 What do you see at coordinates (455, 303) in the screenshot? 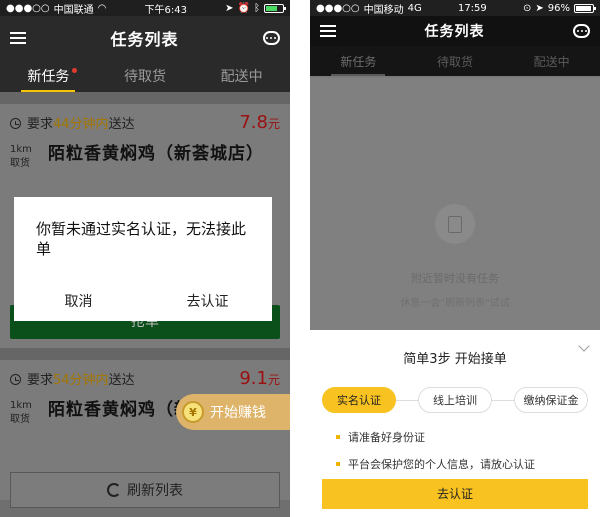
I see `empty-state-hint: 休息一会"刷新列表"试试` at bounding box center [455, 303].